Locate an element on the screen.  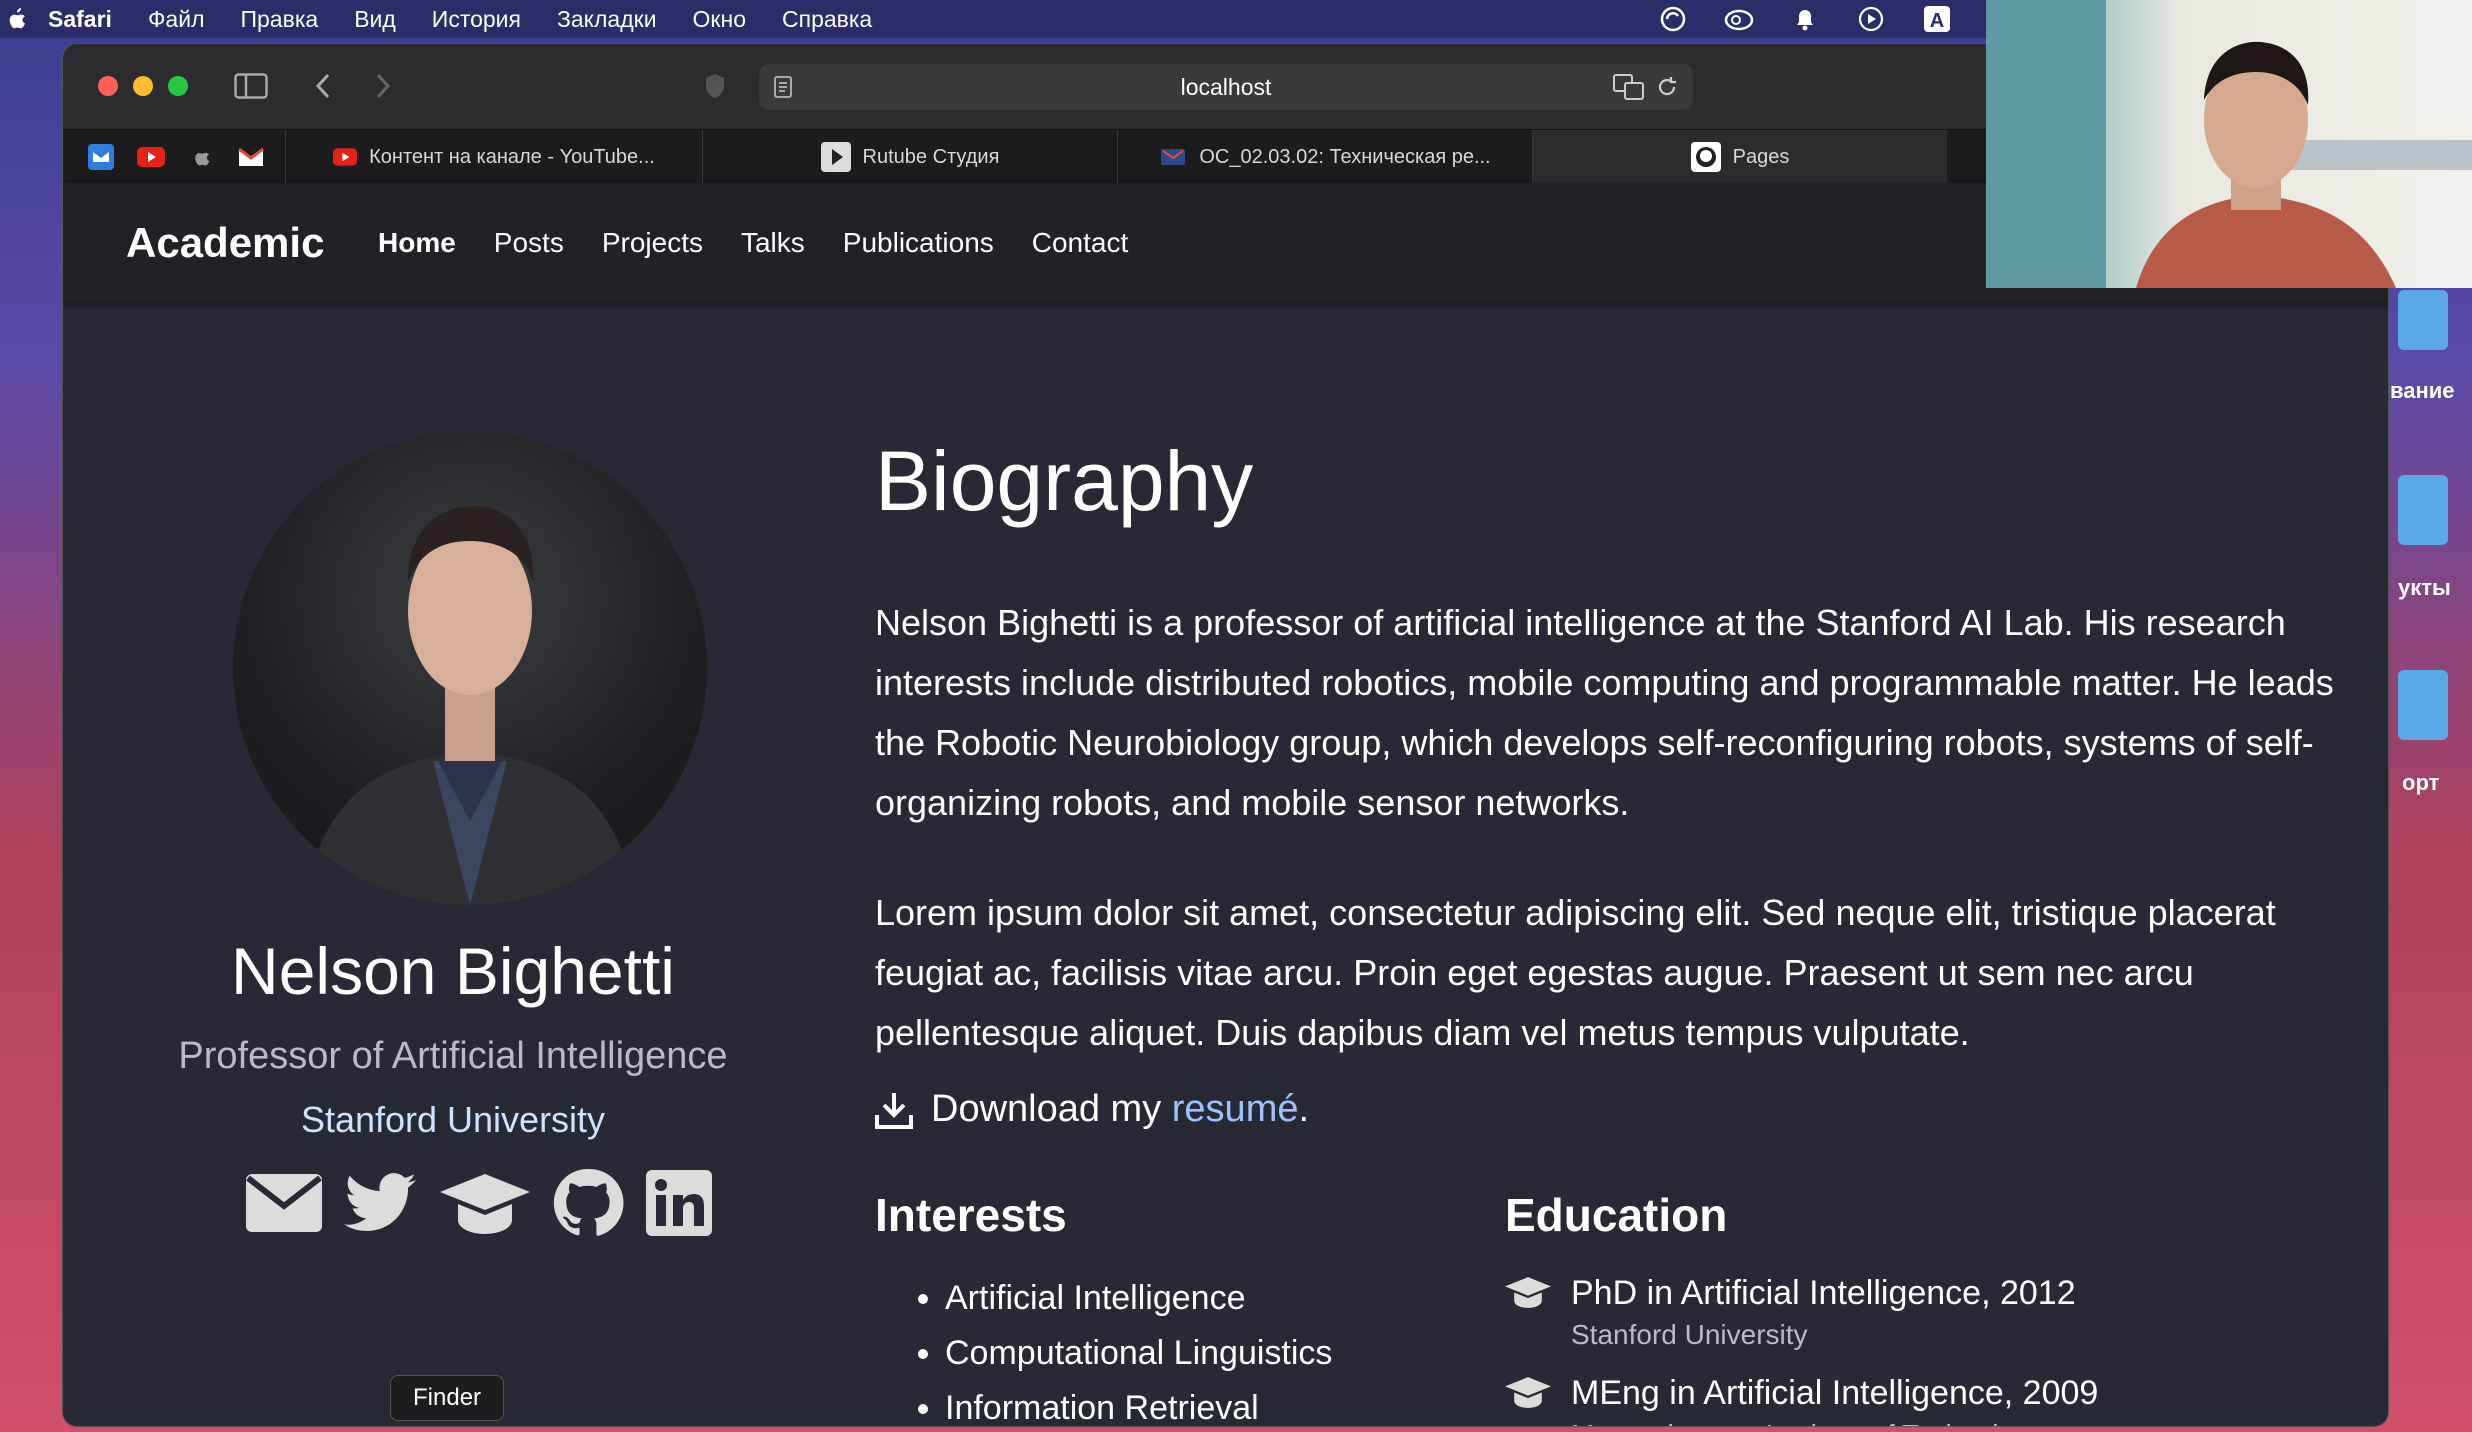
youtube-favicon-icon is located at coordinates (151, 157).